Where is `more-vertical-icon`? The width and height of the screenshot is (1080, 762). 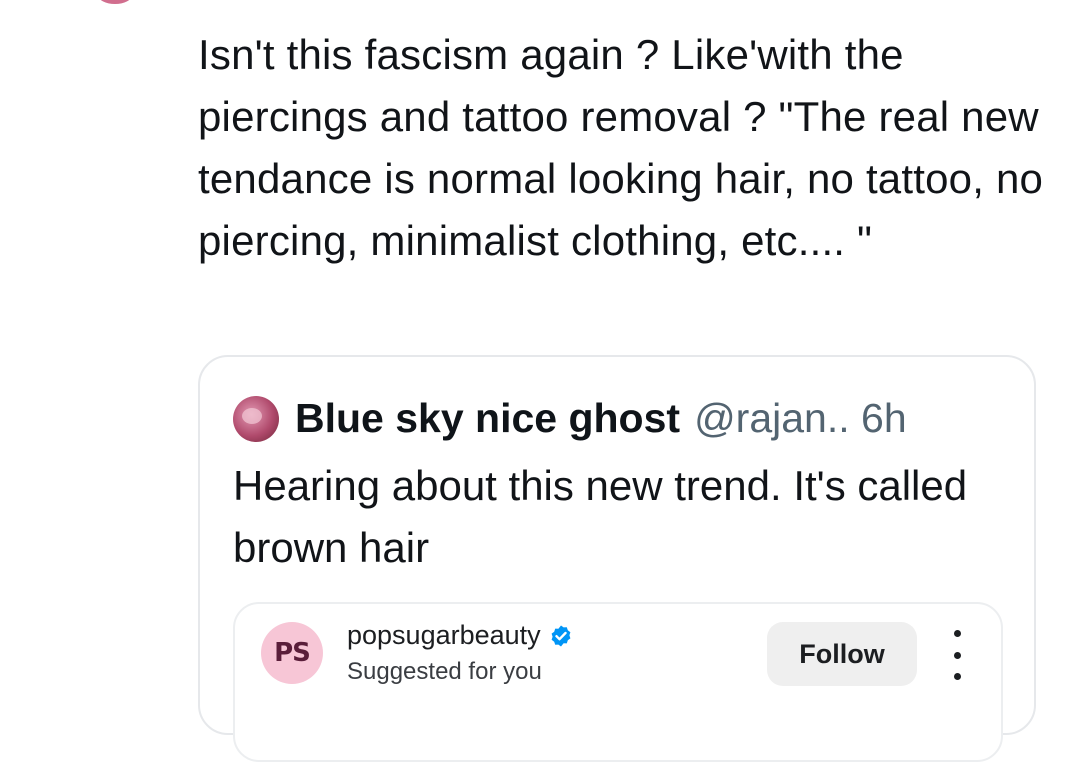 more-vertical-icon is located at coordinates (957, 655).